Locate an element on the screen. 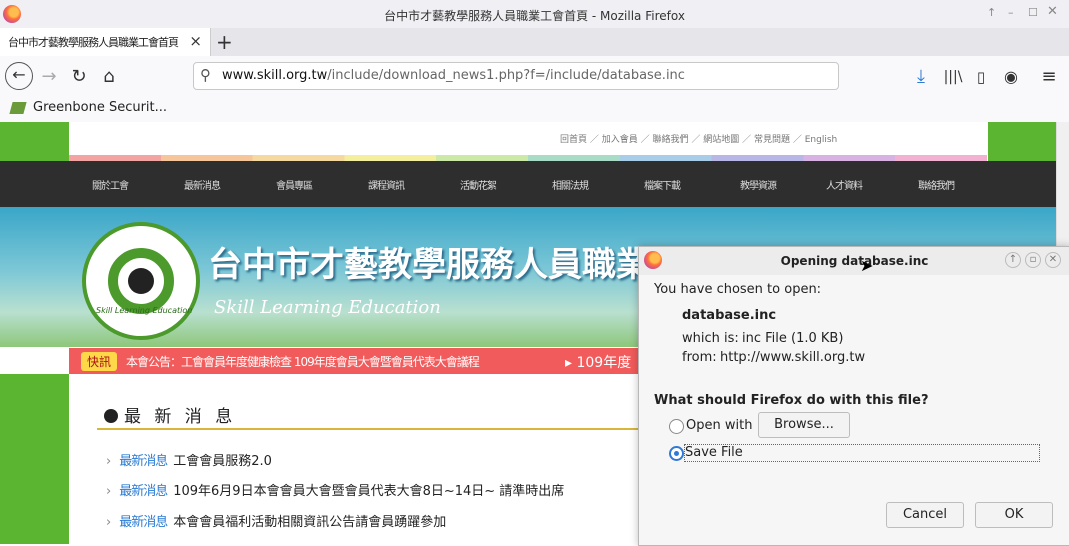 The width and height of the screenshot is (1069, 546). menu-item: 最新消息 is located at coordinates (202, 184).